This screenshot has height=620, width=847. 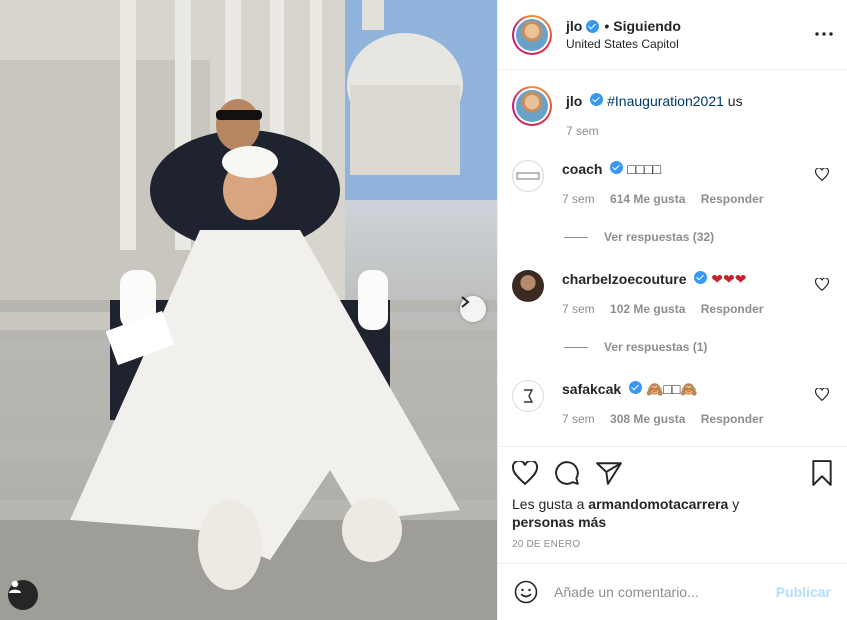 I want to click on author-username: jlo, so click(x=574, y=26).